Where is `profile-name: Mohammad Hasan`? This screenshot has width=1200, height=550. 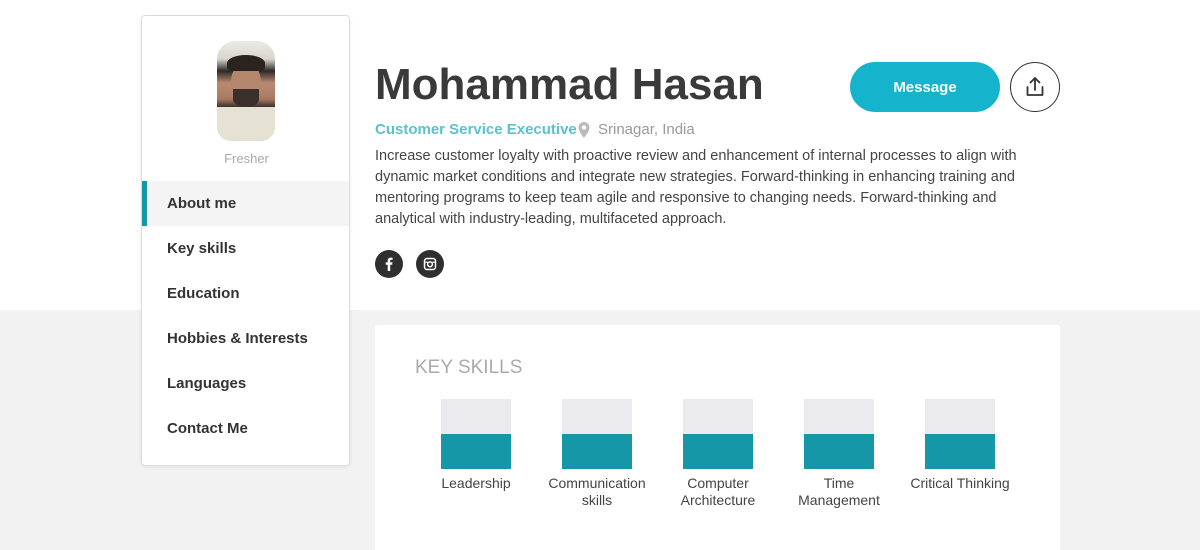 profile-name: Mohammad Hasan is located at coordinates (569, 84).